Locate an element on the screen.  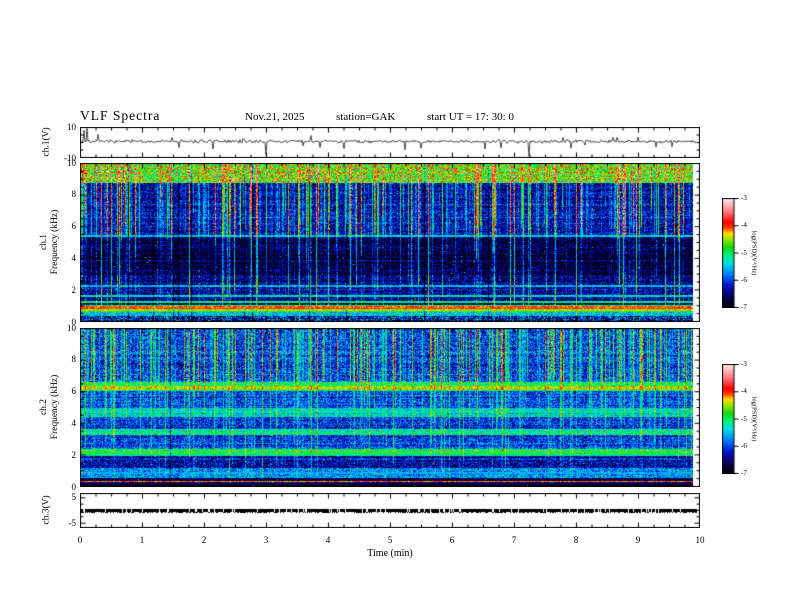
colorbar-ch2-tick-label: -5 is located at coordinates (744, 418).